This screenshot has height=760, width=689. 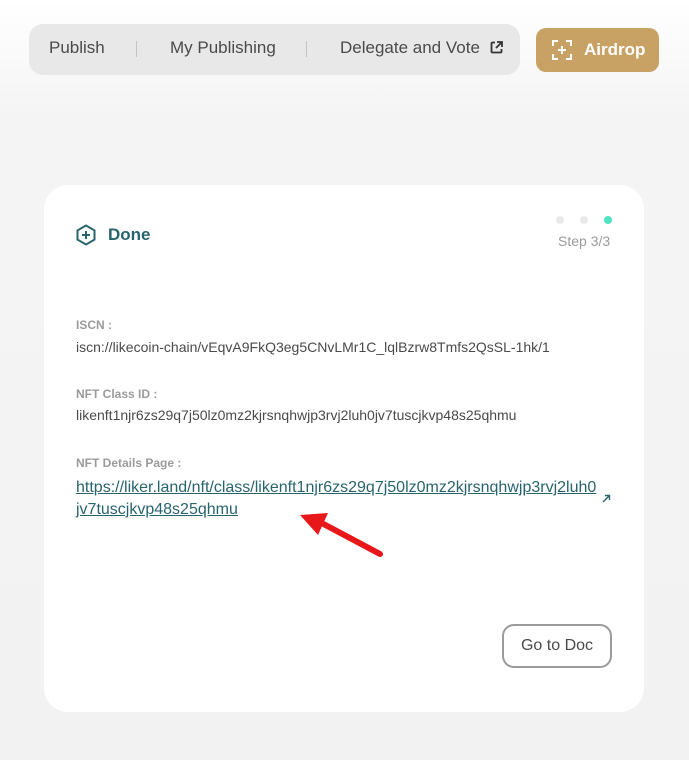 I want to click on airdrop-button: Airdrop, so click(x=597, y=50).